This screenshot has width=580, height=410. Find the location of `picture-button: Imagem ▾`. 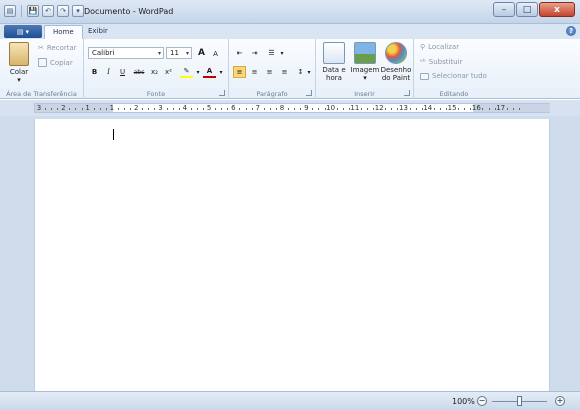

picture-button: Imagem ▾ is located at coordinates (365, 62).